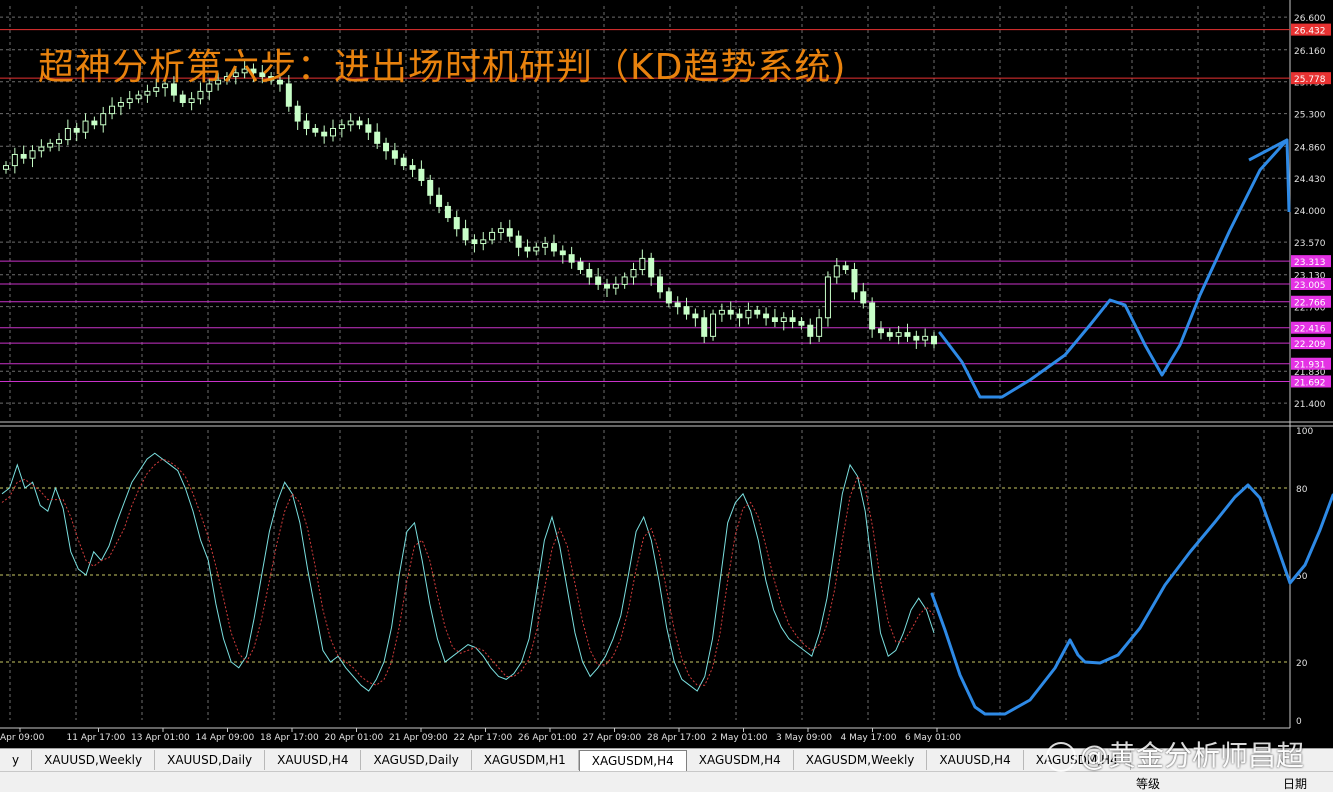 The width and height of the screenshot is (1333, 792). I want to click on time-tick-label: 11 Apr 17:00, so click(96, 738).